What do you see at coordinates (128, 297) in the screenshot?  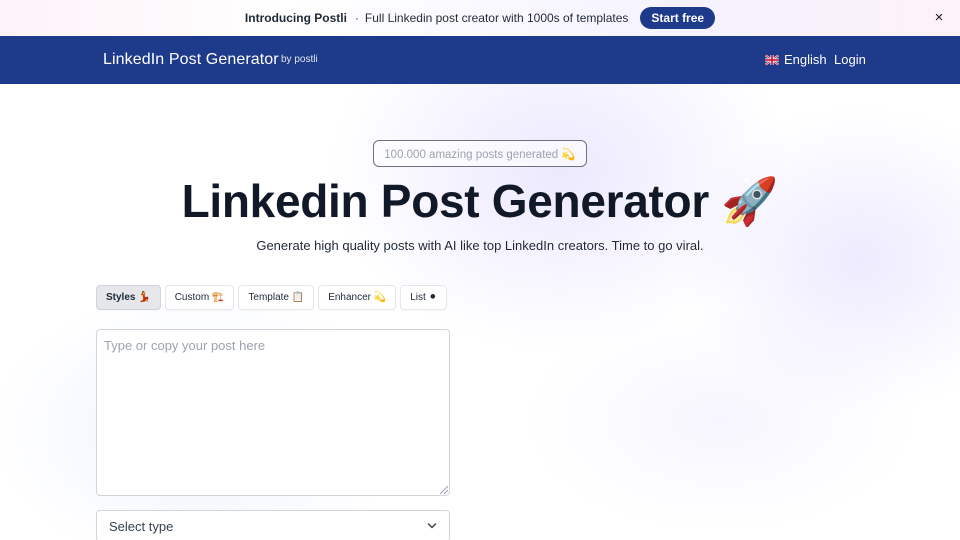 I see `tab-styles: Styles 💃` at bounding box center [128, 297].